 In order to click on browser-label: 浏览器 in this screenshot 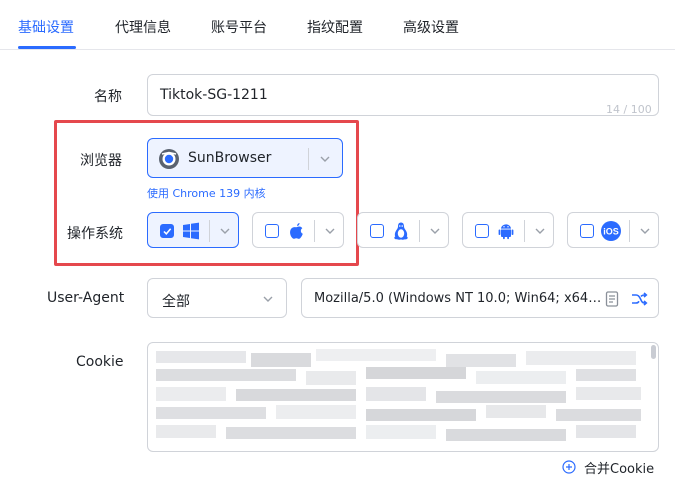, I will do `click(101, 161)`.